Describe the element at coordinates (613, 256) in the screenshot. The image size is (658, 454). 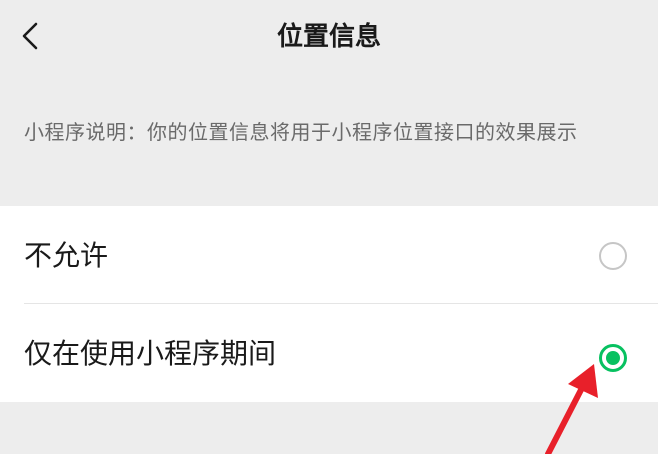
I see `radio-unchecked-icon` at that location.